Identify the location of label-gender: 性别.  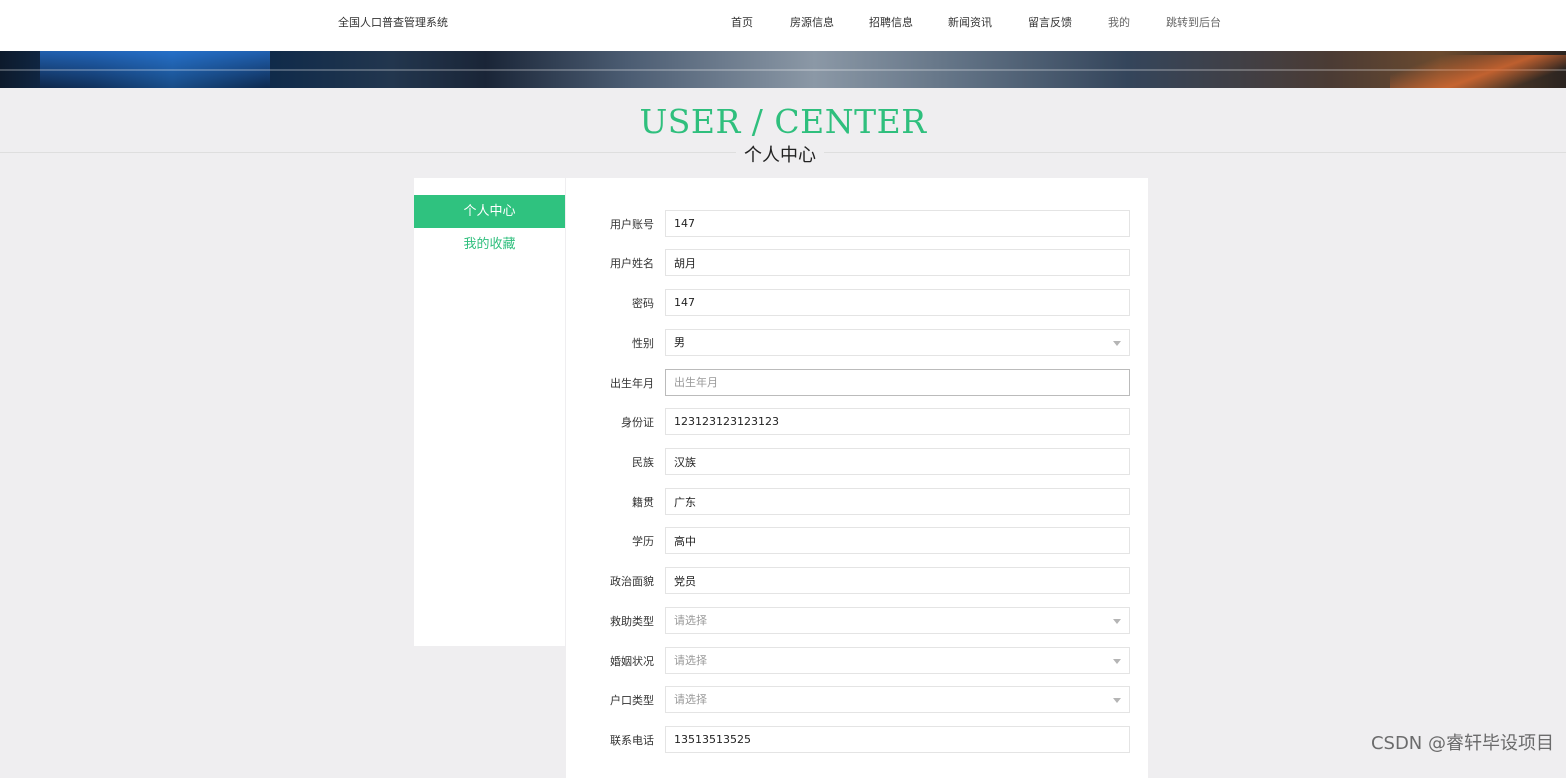
(643, 343).